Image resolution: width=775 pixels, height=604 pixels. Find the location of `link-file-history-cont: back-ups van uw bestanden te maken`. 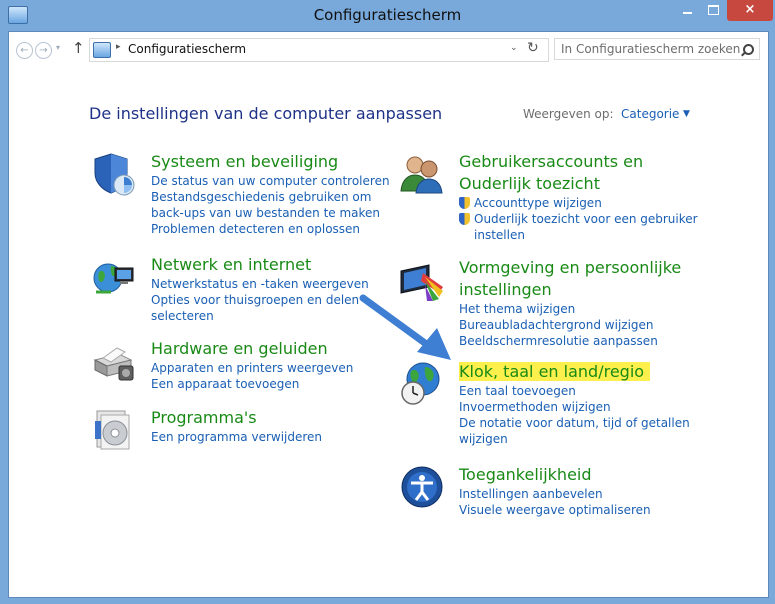

link-file-history-cont: back-ups van uw bestanden te maken is located at coordinates (270, 213).